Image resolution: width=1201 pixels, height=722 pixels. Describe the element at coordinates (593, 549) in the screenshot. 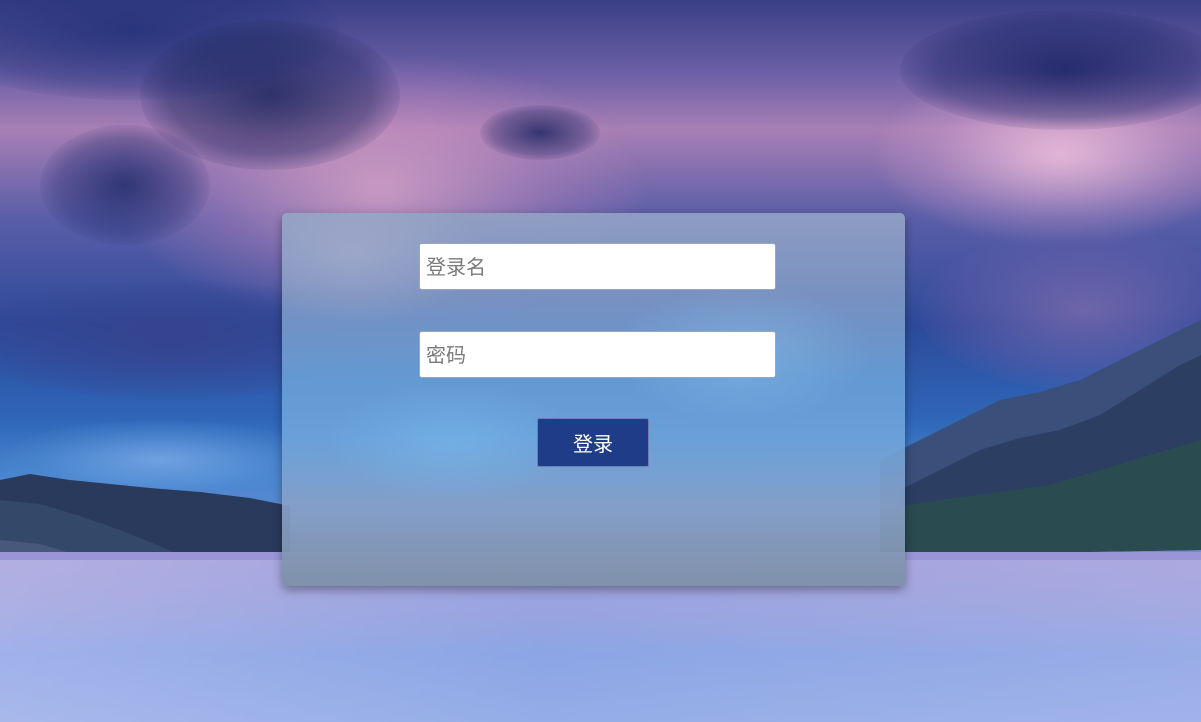

I see `panel-blur` at that location.